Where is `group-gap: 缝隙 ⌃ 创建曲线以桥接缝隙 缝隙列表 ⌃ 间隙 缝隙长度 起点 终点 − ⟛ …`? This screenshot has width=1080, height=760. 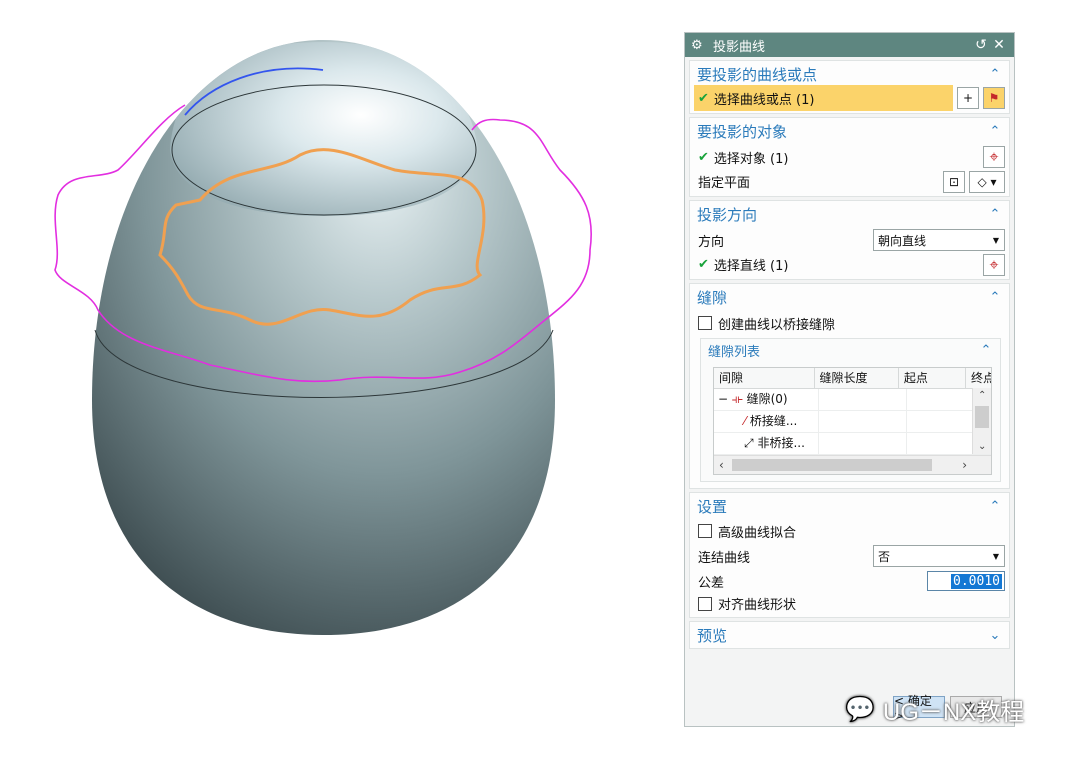
group-gap: 缝隙 ⌃ 创建曲线以桥接缝隙 缝隙列表 ⌃ 间隙 缝隙长度 起点 终点 − ⟛ … is located at coordinates (849, 386).